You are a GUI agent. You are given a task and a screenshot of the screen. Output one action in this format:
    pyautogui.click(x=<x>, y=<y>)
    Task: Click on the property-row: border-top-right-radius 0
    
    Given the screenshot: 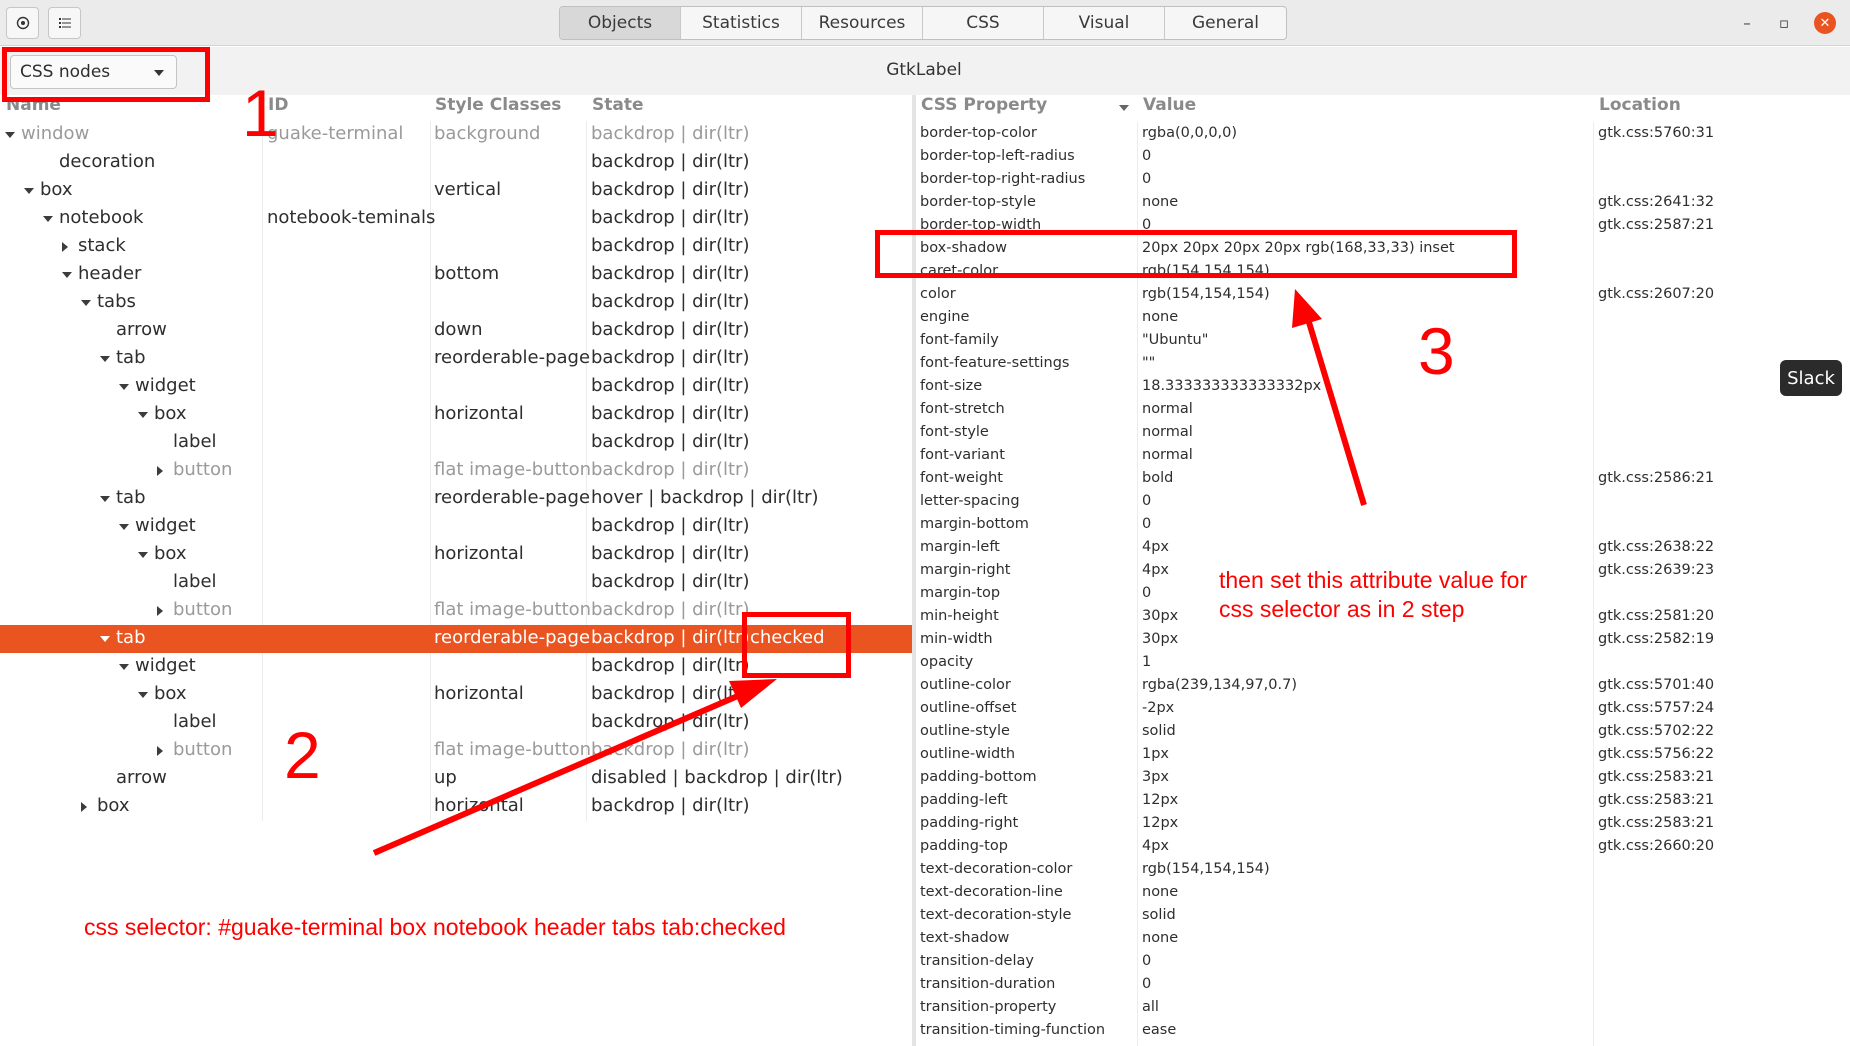 What is the action you would take?
    pyautogui.click(x=1383, y=180)
    